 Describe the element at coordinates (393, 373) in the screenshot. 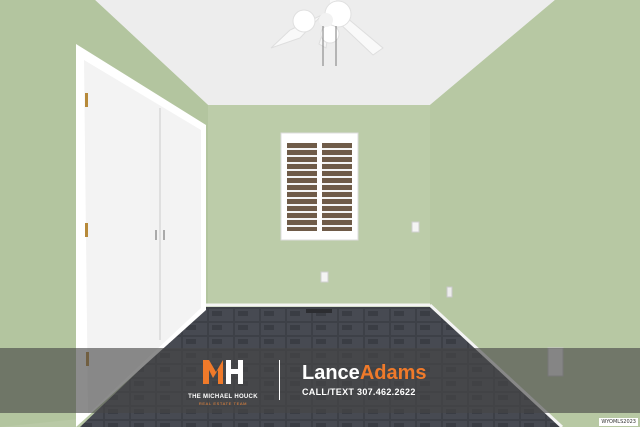

I see `agent-last-name: Adams` at that location.